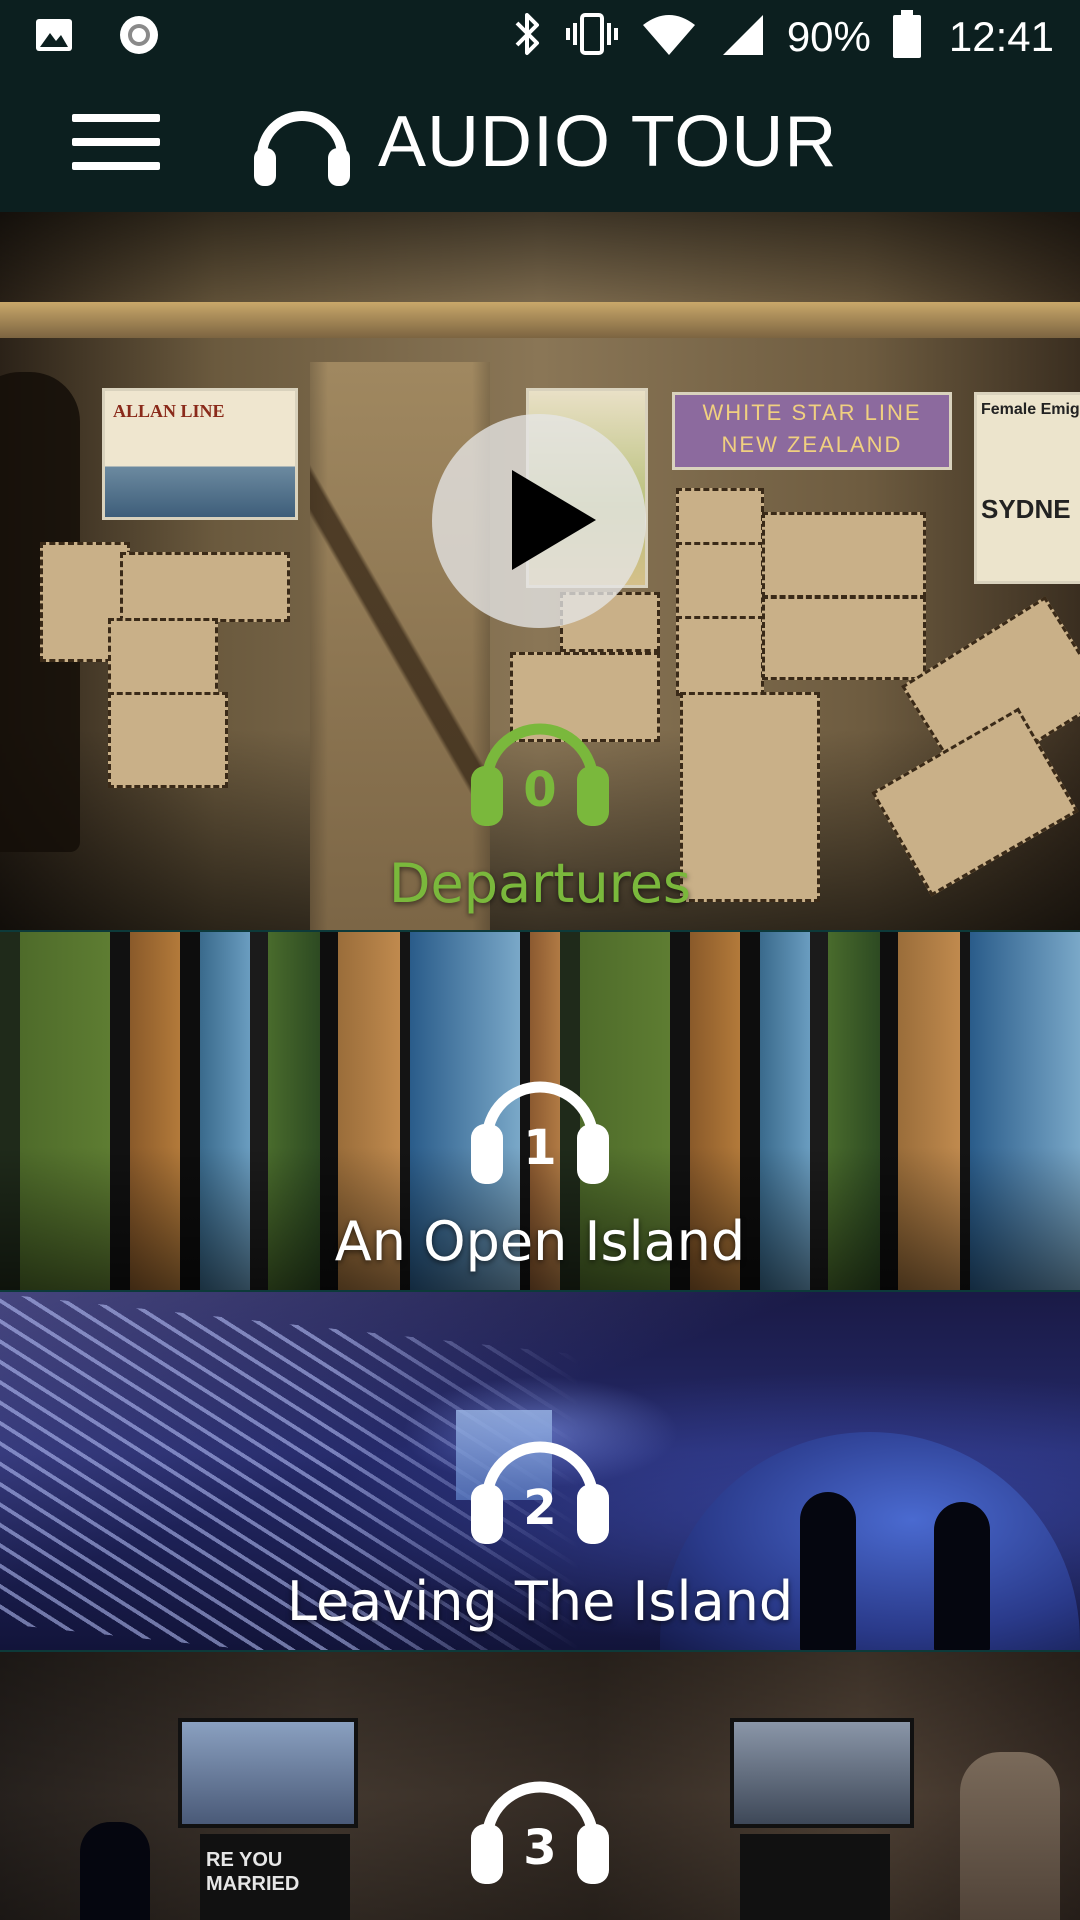 This screenshot has width=1080, height=1920. What do you see at coordinates (540, 1241) in the screenshot?
I see `stop-title: An Open Island` at bounding box center [540, 1241].